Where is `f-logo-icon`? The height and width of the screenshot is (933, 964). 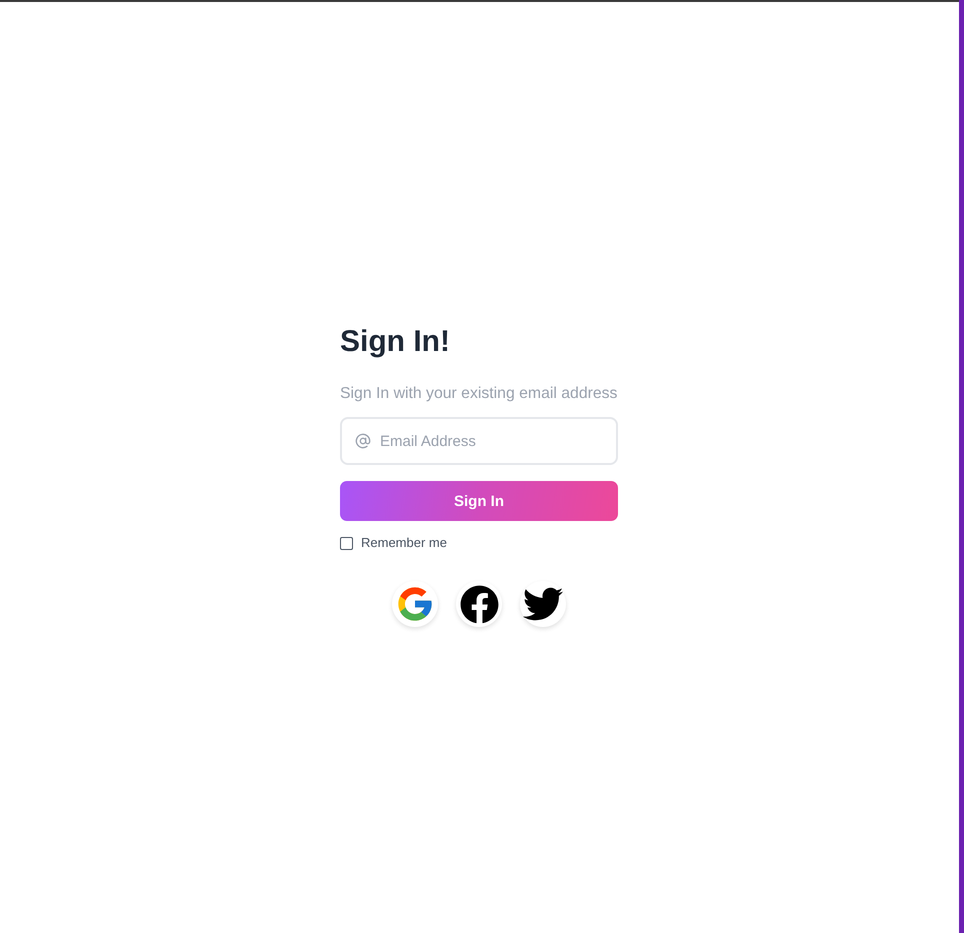 f-logo-icon is located at coordinates (479, 604).